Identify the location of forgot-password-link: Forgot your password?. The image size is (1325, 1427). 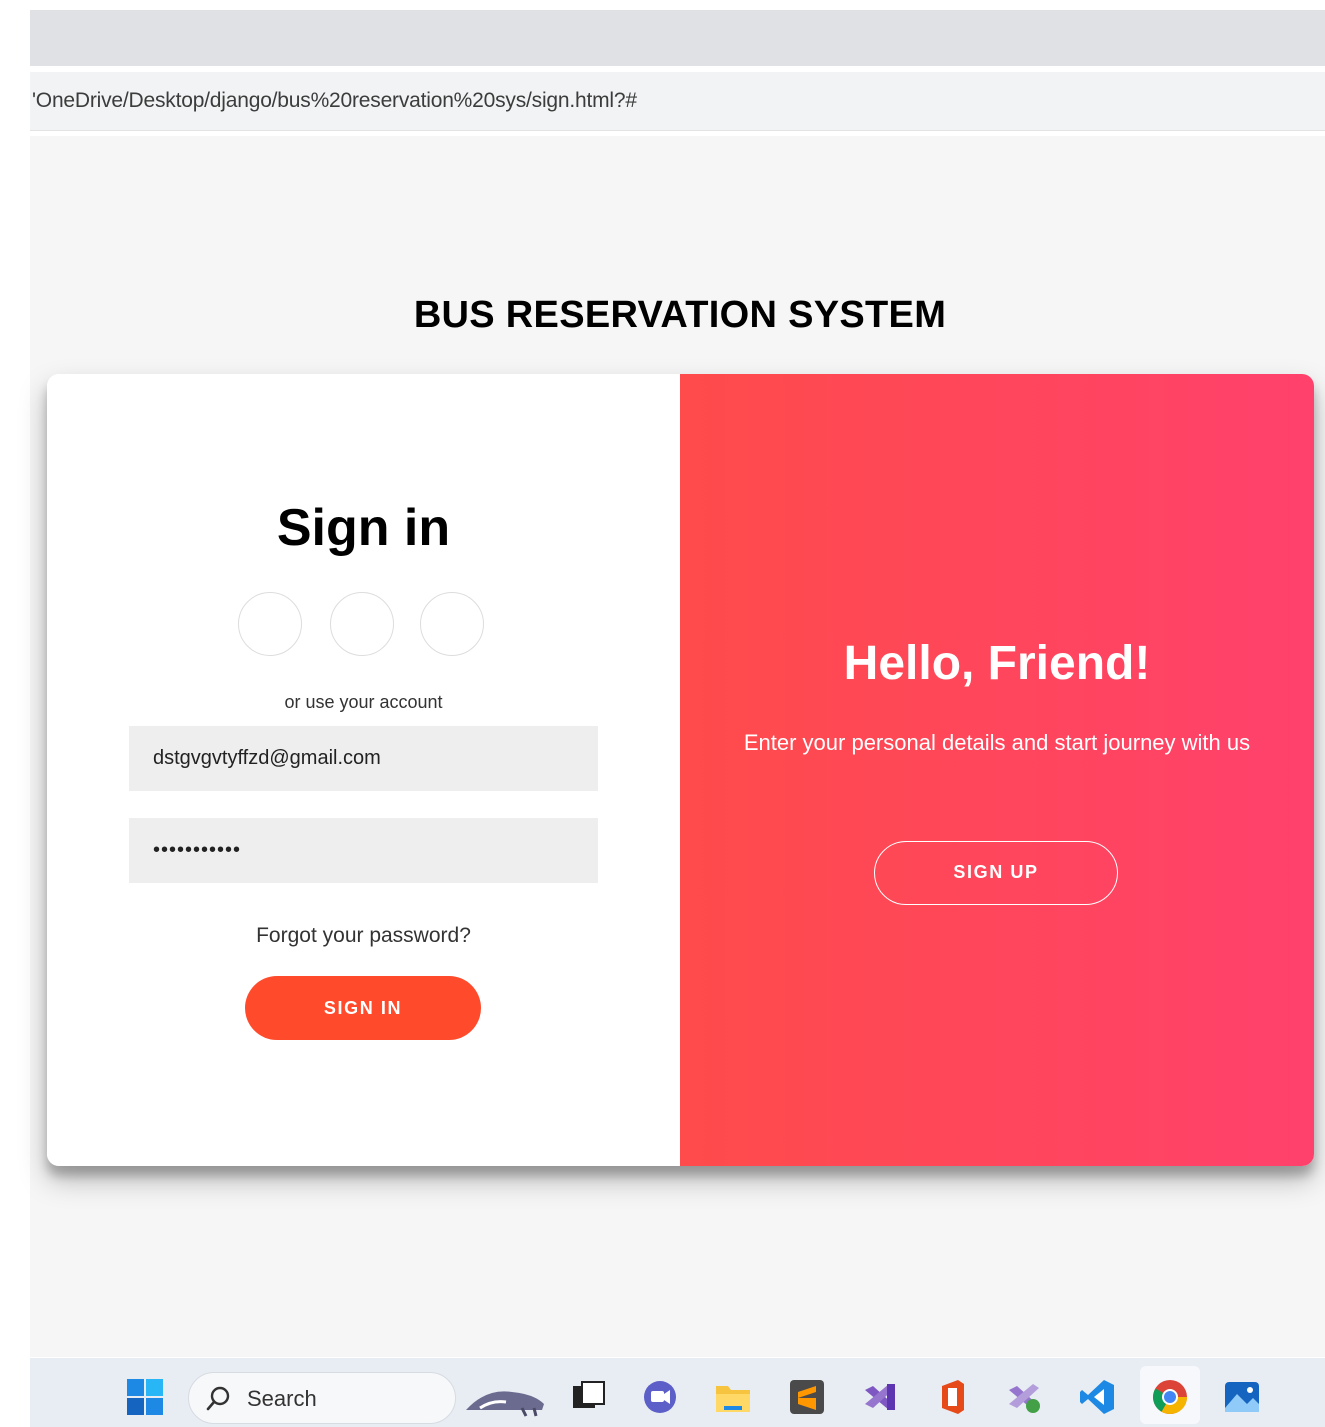
(363, 936).